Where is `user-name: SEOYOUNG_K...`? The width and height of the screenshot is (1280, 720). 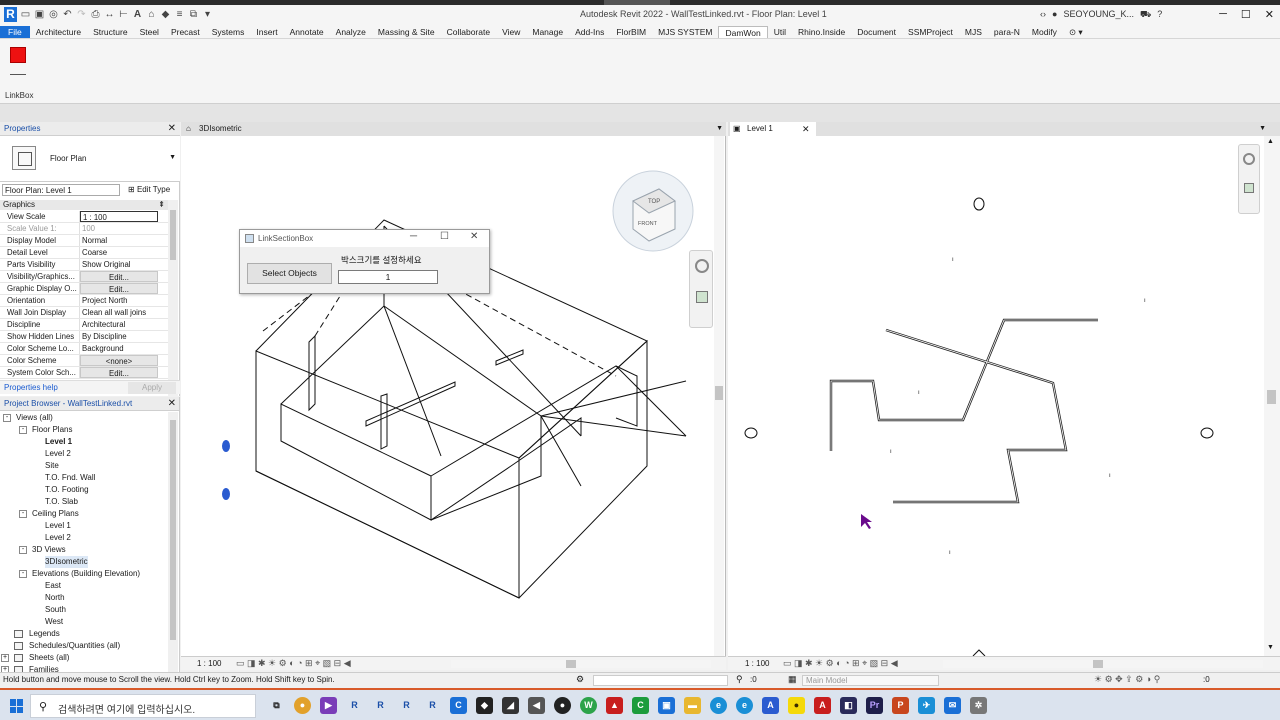 user-name: SEOYOUNG_K... is located at coordinates (1098, 15).